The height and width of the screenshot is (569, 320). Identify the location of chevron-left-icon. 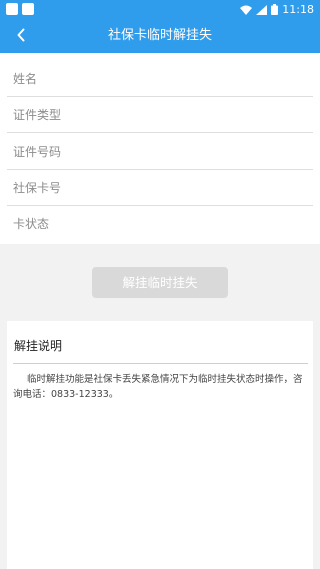
(21, 36).